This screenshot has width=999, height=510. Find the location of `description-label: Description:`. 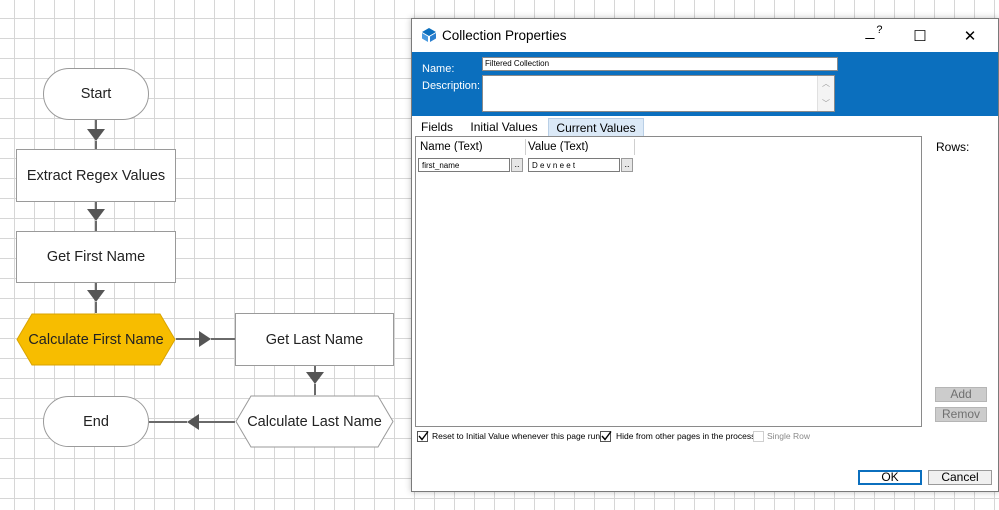

description-label: Description: is located at coordinates (451, 86).